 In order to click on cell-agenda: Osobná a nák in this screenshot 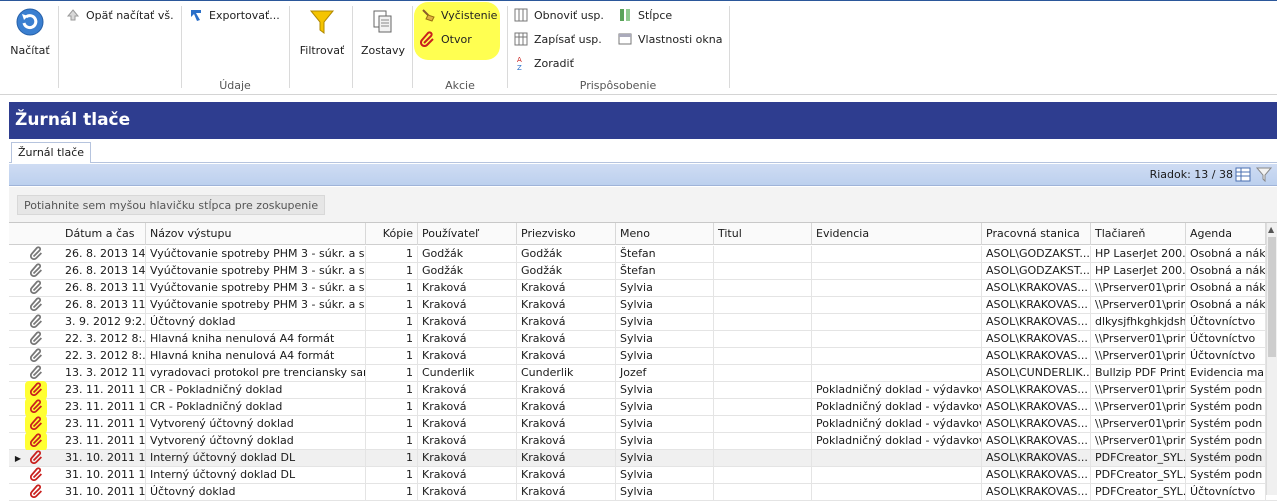, I will do `click(1226, 254)`.